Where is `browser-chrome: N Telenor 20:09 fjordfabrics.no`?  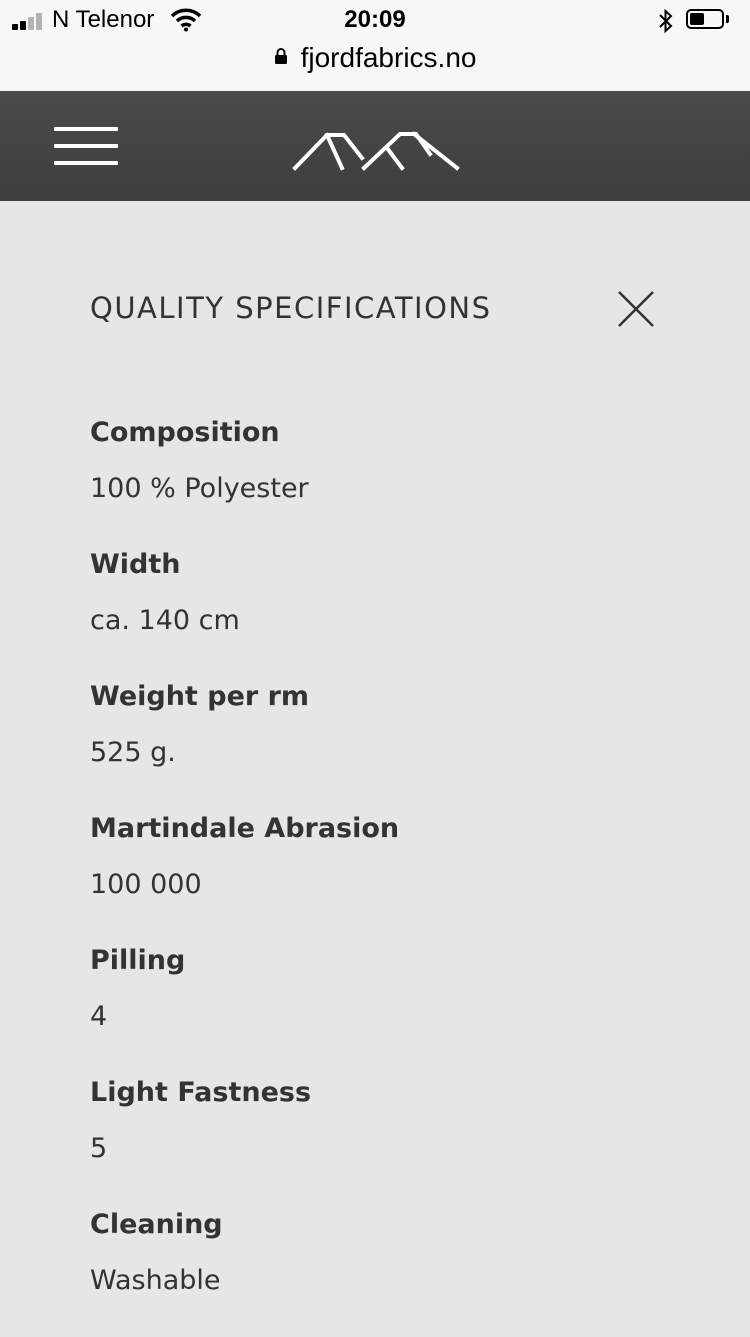
browser-chrome: N Telenor 20:09 fjordfabrics.no is located at coordinates (375, 45).